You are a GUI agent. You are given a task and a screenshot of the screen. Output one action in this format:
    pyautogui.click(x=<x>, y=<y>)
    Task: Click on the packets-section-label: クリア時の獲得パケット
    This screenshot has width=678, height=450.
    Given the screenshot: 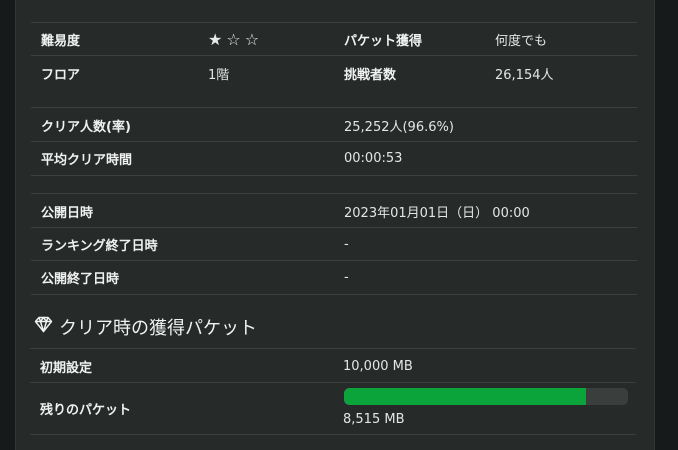 What is the action you would take?
    pyautogui.click(x=158, y=328)
    